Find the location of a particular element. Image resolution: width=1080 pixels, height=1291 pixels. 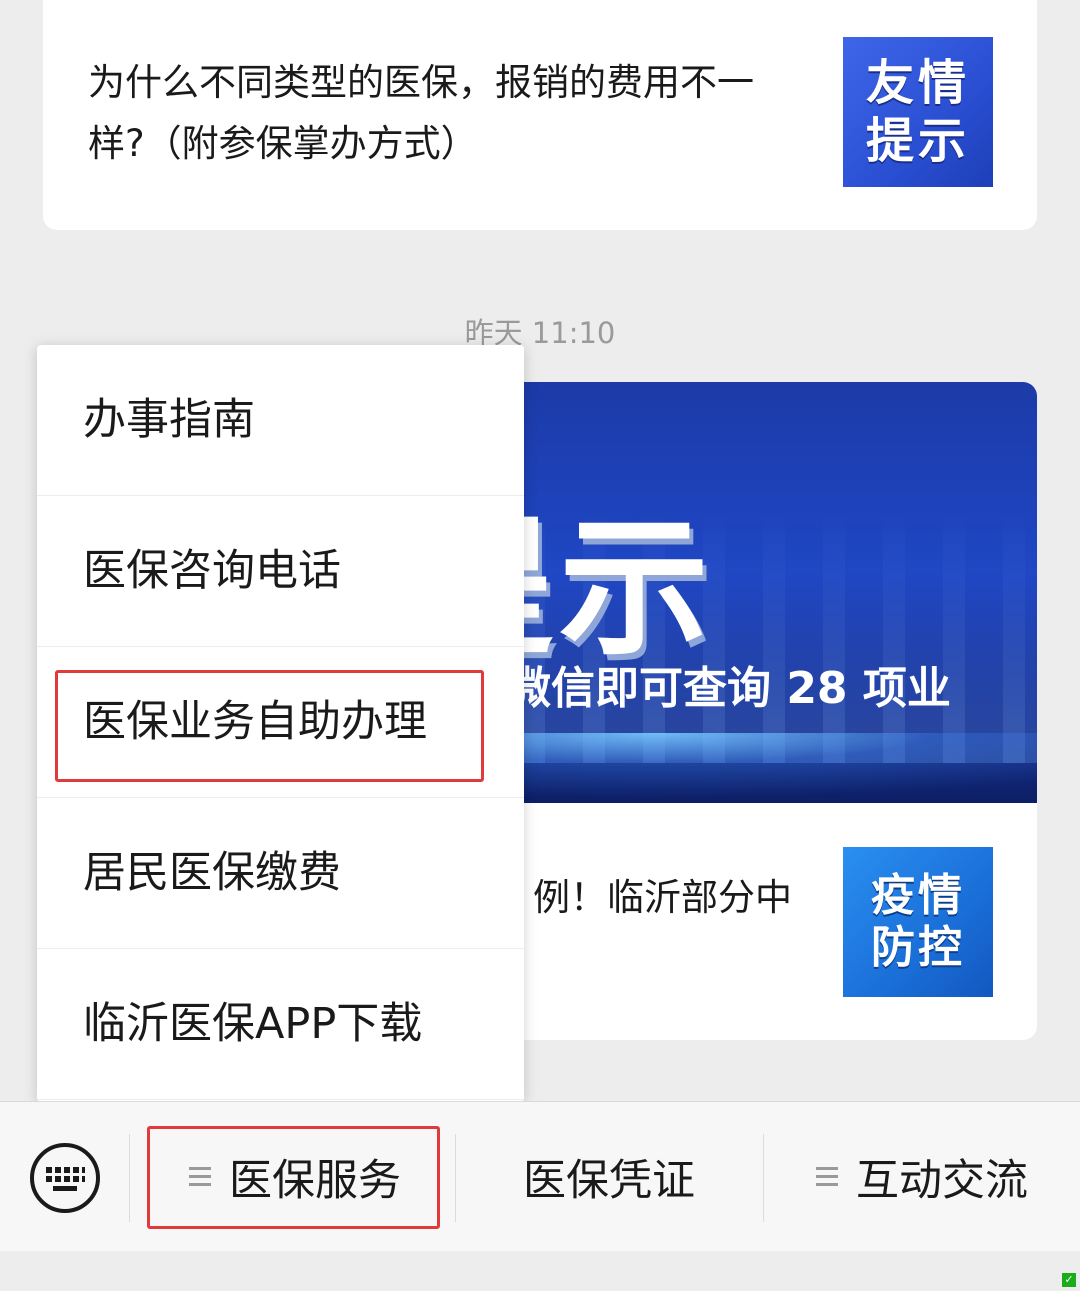

thumbnail-text: 友情提示 is located at coordinates (917, 112).